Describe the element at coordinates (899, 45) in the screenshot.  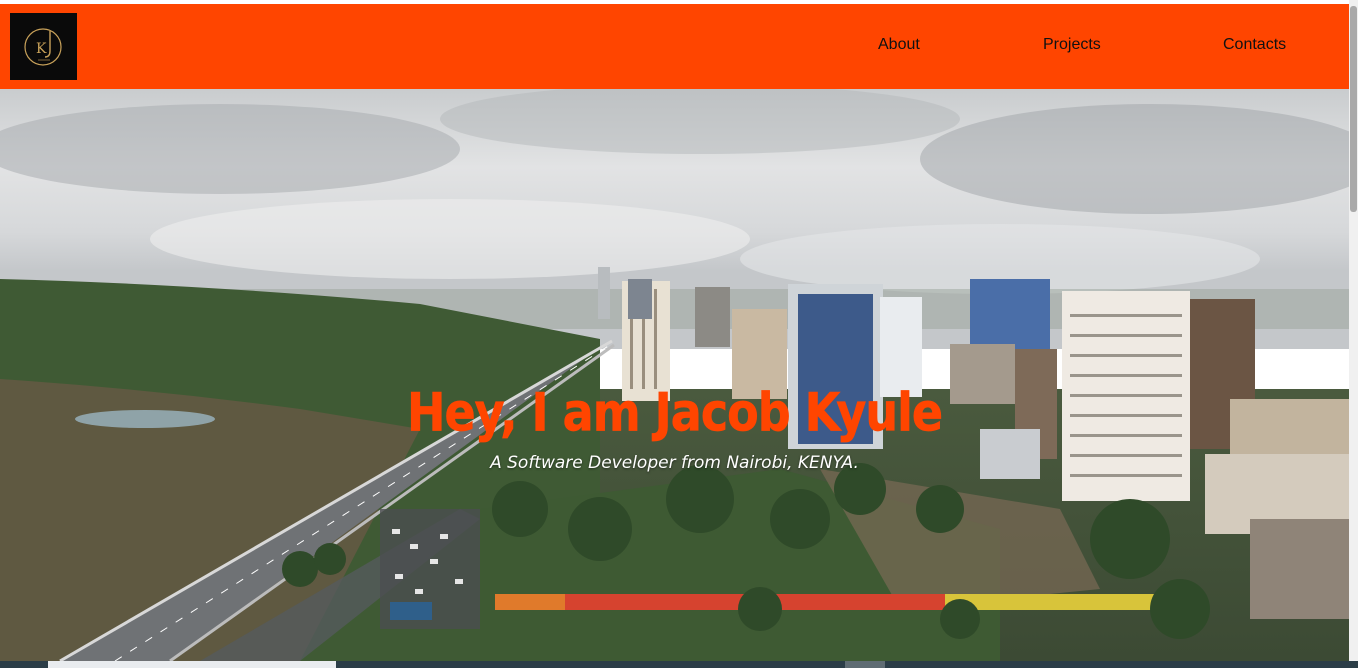
I see `nav-link-about: About` at that location.